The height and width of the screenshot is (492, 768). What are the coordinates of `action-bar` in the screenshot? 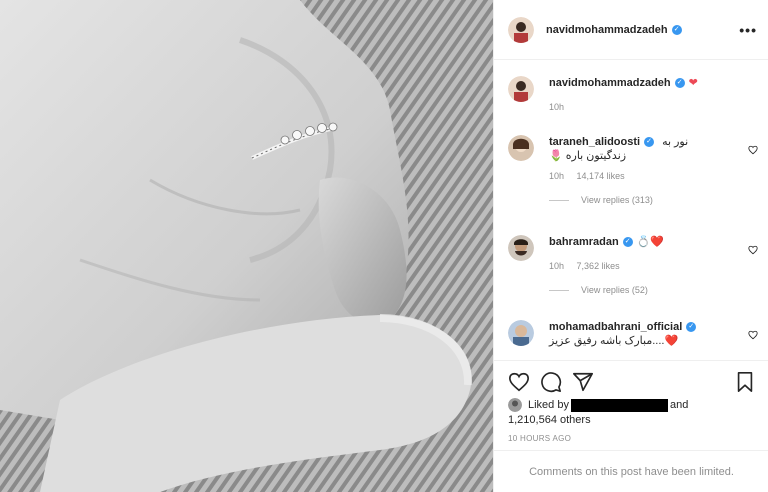 It's located at (631, 380).